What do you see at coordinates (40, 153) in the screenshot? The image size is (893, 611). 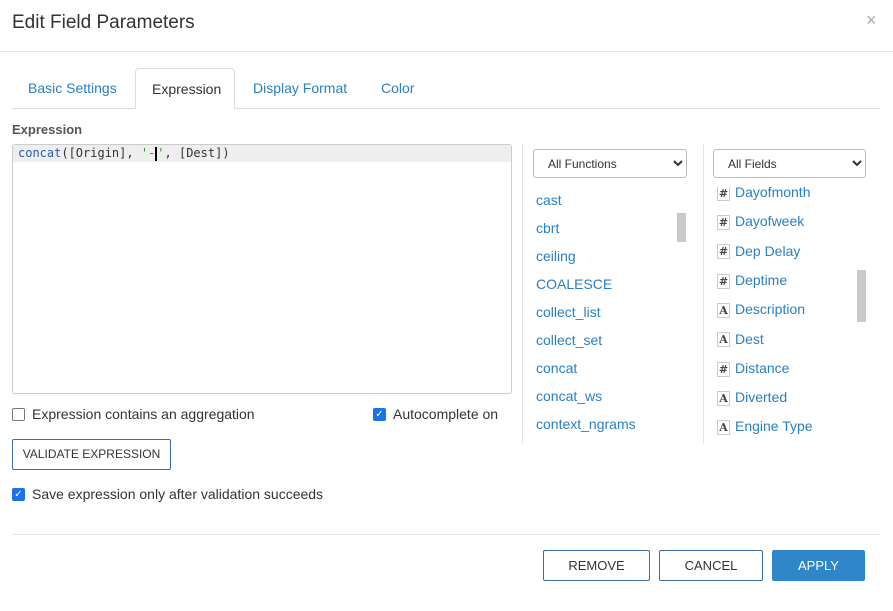 I see `code-fn: concat` at bounding box center [40, 153].